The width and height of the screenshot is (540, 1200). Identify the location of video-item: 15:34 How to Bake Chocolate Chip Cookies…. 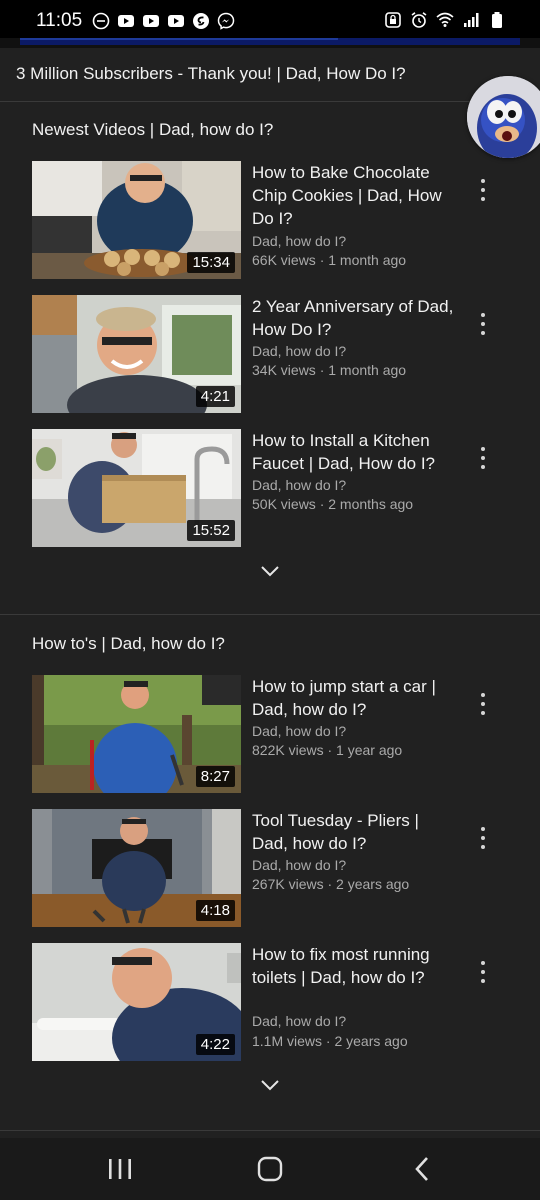
(282, 220).